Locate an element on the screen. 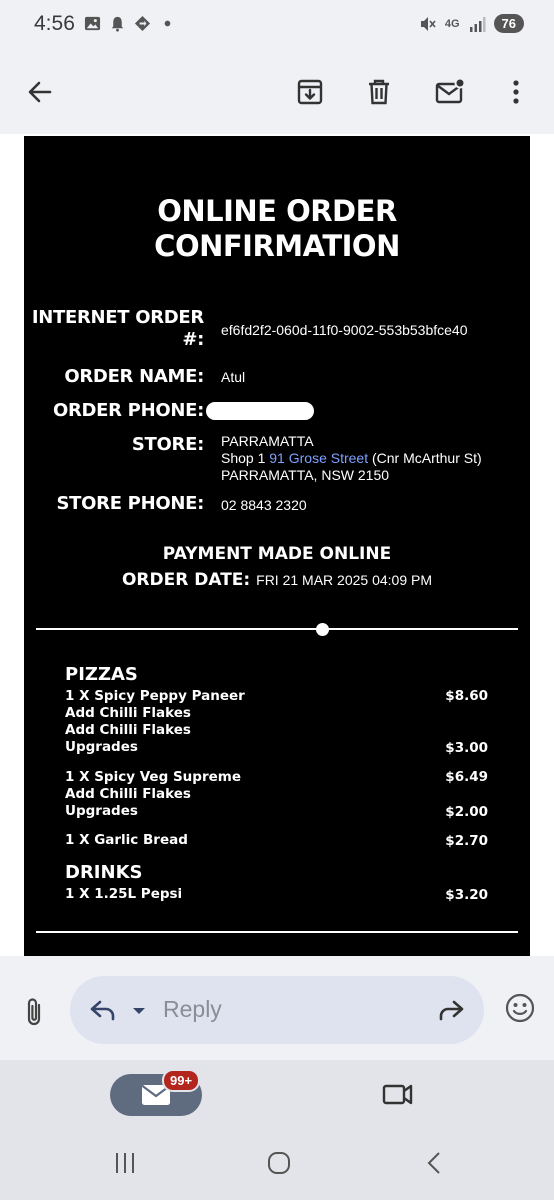  store-label: STORE: is located at coordinates (167, 444).